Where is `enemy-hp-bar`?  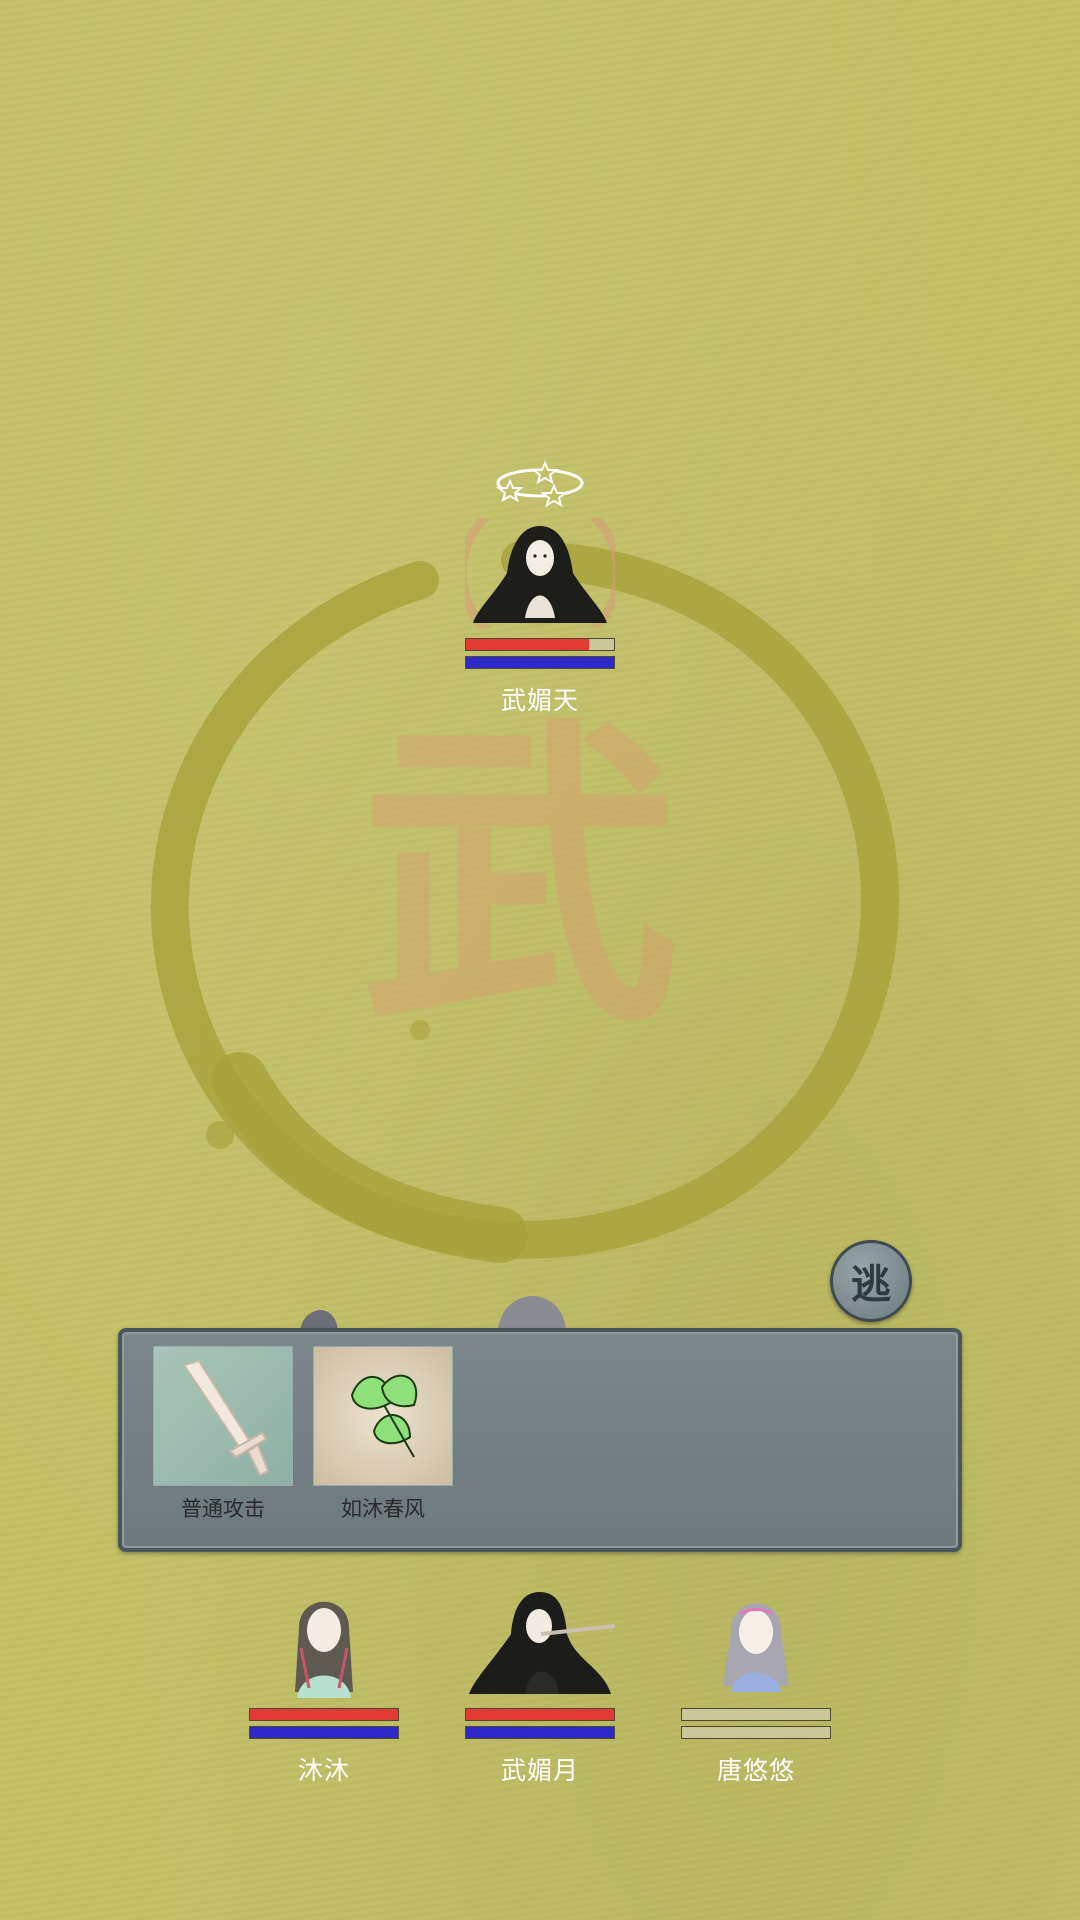 enemy-hp-bar is located at coordinates (540, 644).